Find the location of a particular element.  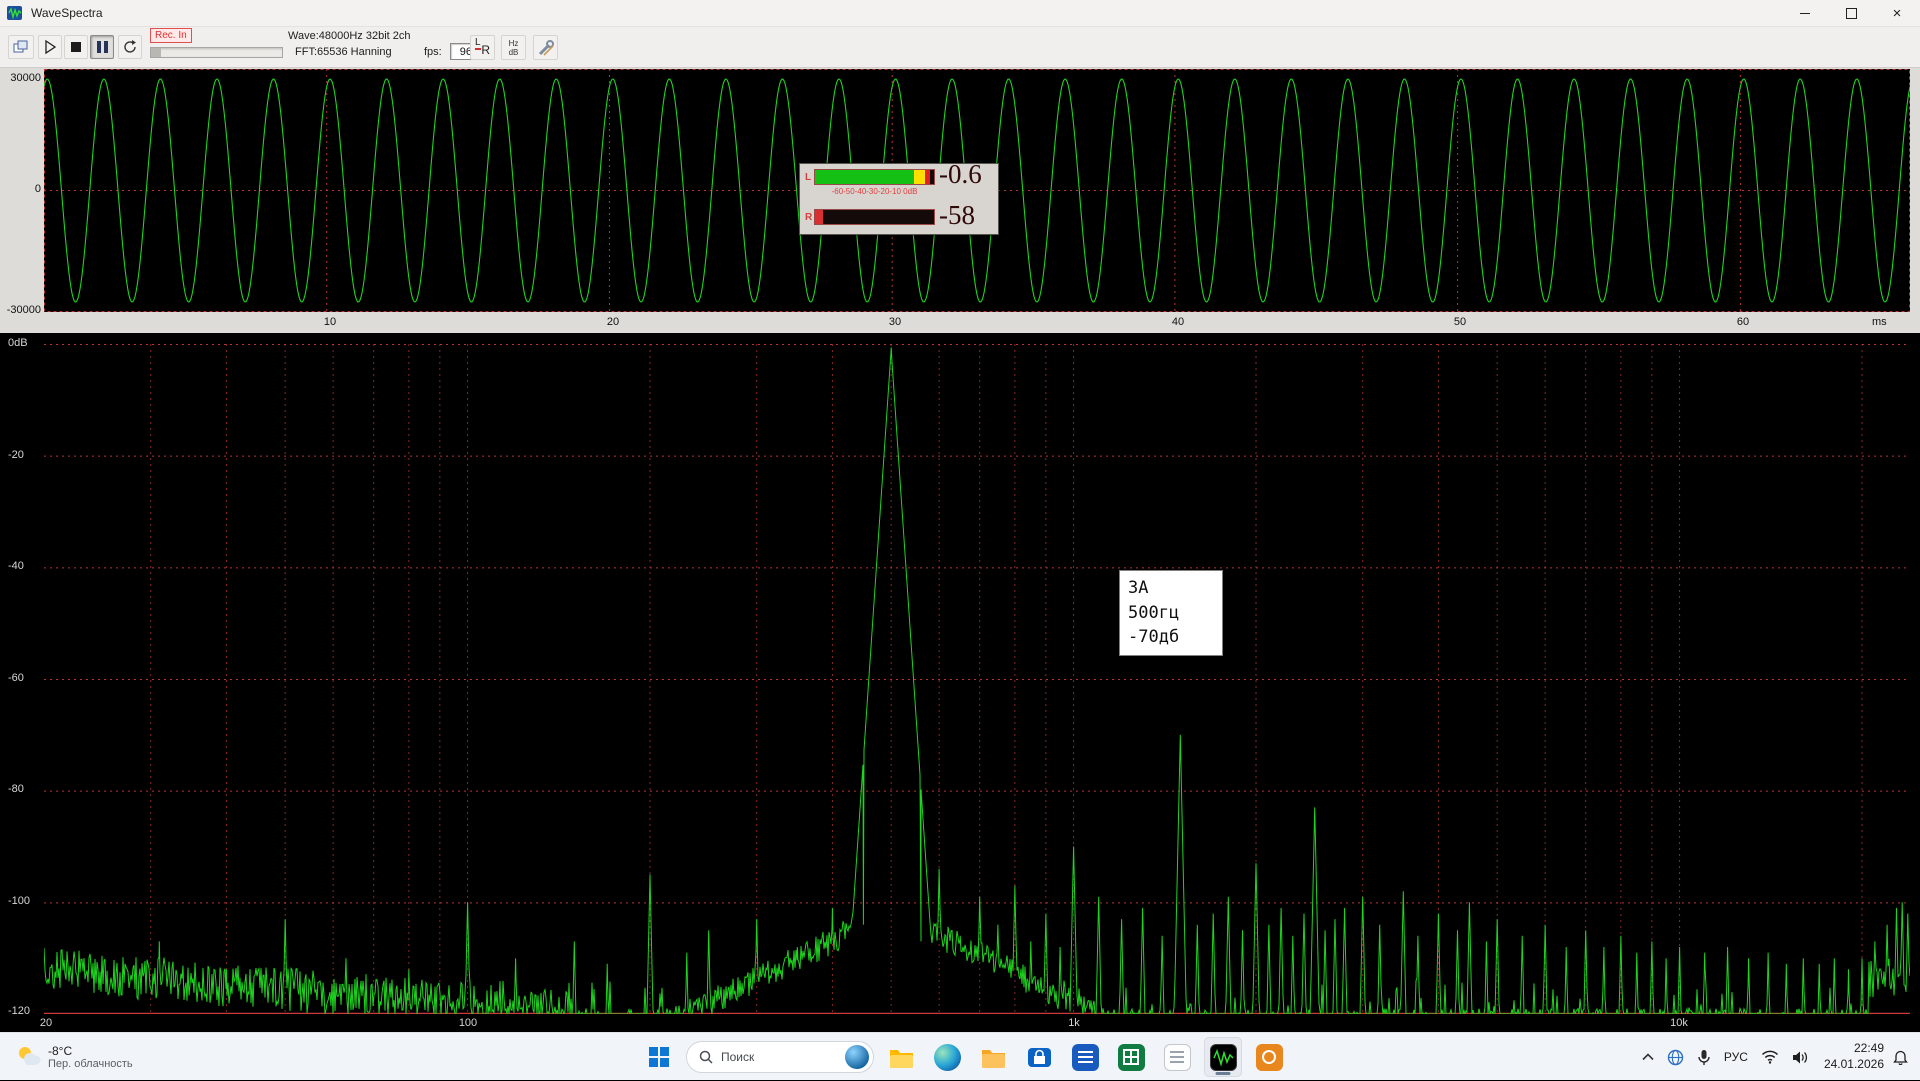

annotation-line-2: 500гц is located at coordinates (1171, 613).